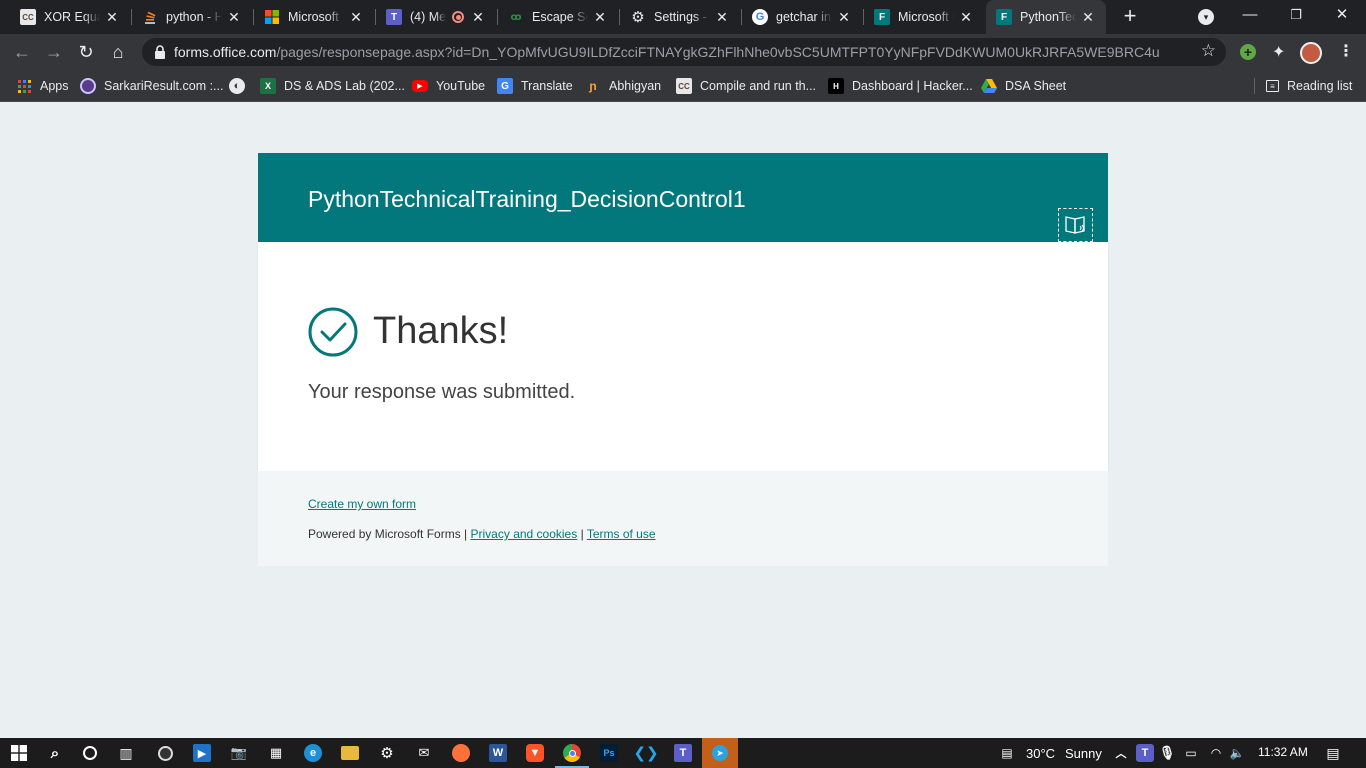  I want to click on task-view-icon: ▥, so click(126, 753).